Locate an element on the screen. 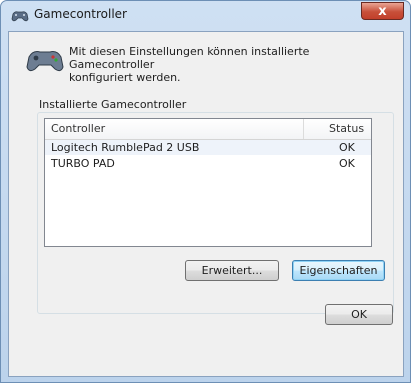 The height and width of the screenshot is (385, 413). list-item: TURBO PAD OK is located at coordinates (208, 163).